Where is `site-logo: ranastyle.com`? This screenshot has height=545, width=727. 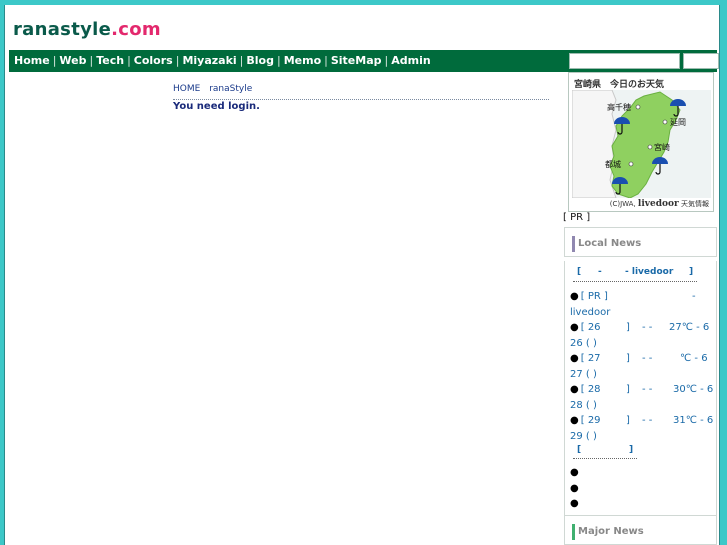
site-logo: ranastyle.com is located at coordinates (87, 29).